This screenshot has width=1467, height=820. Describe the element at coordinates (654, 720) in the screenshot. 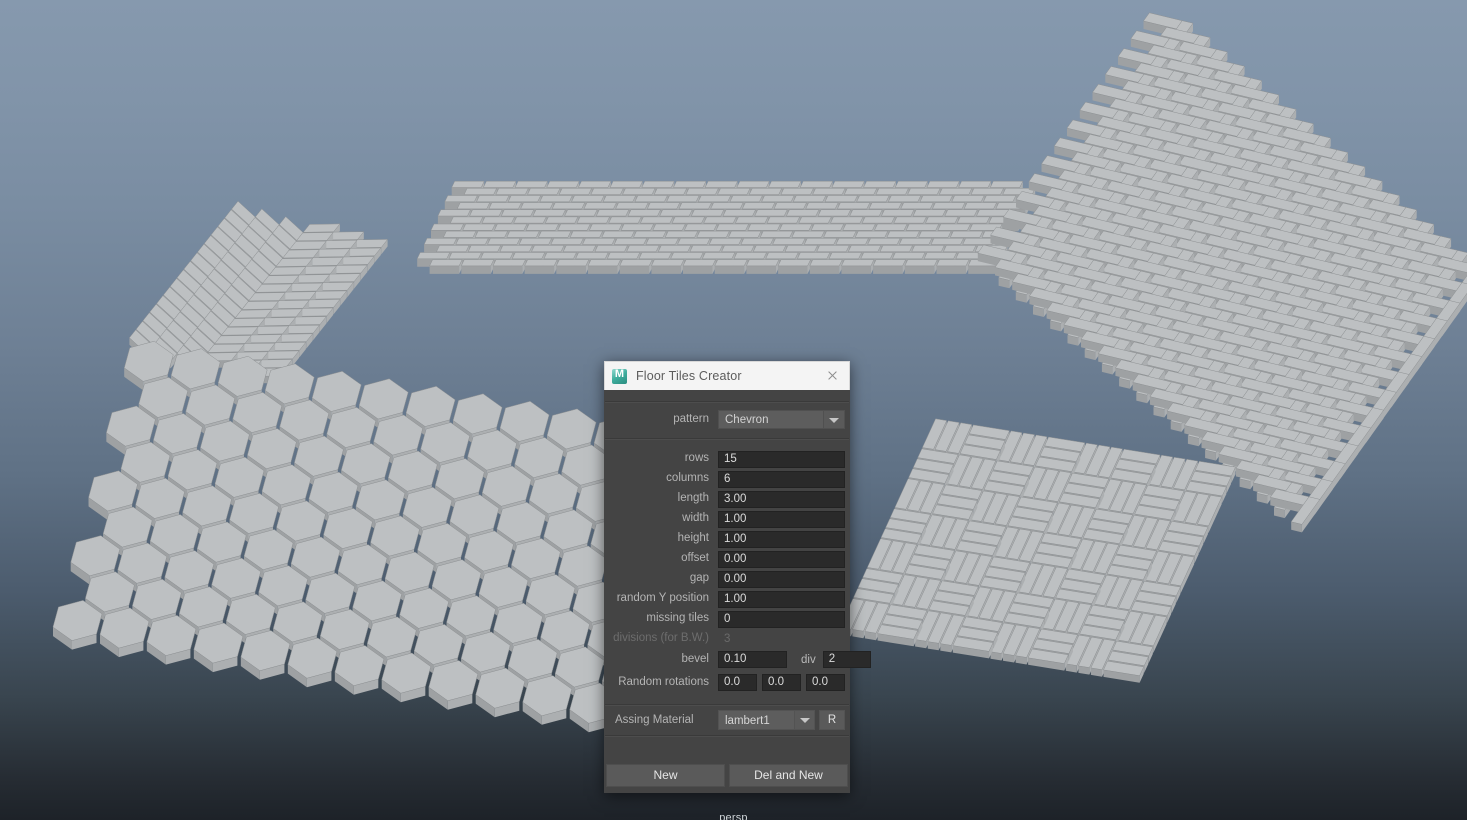

I see `assign-material-label: Assing Material` at that location.